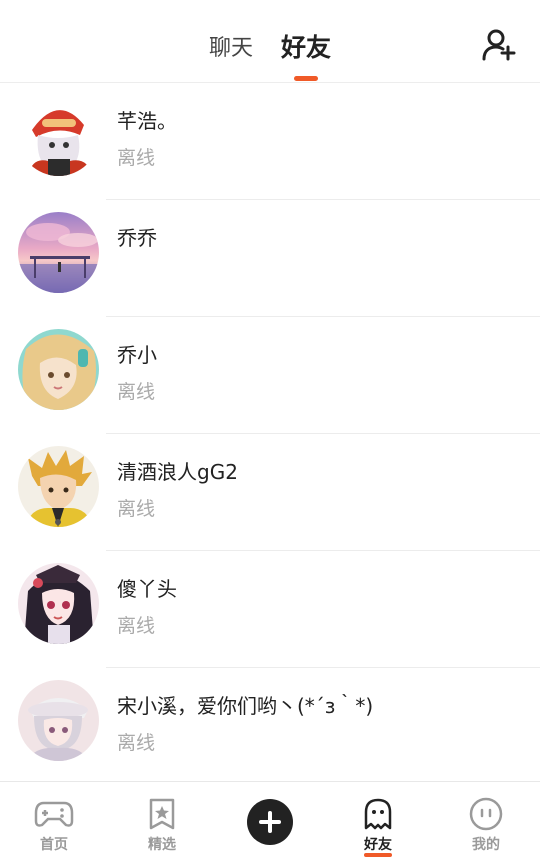 Image resolution: width=540 pixels, height=865 pixels. What do you see at coordinates (231, 31) in the screenshot?
I see `tab-chat: 聊天` at bounding box center [231, 31].